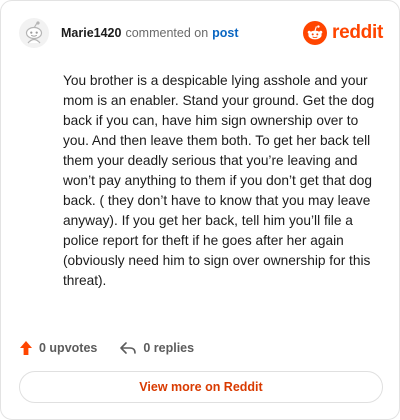 The image size is (400, 420). Describe the element at coordinates (167, 33) in the screenshot. I see `comment-action-text: commented on` at that location.